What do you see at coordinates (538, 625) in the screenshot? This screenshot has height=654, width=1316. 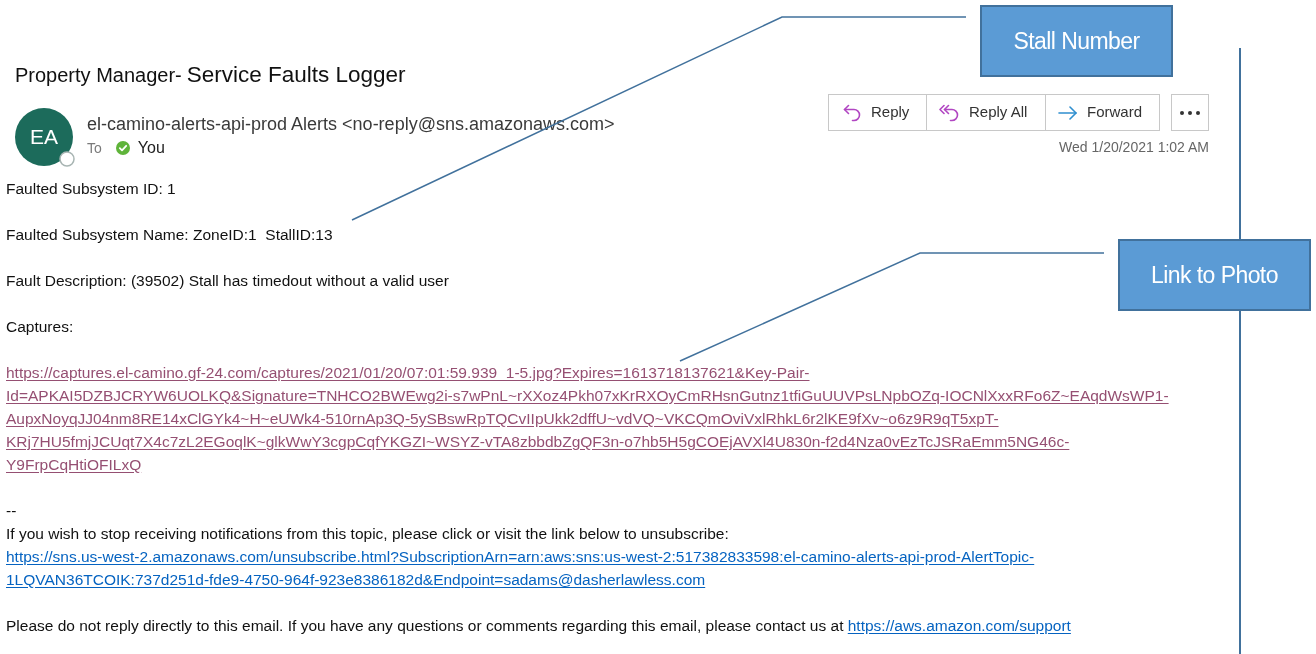 I see `body-text: Please do not reply directly to this email. If you have any questions or comments regarding this email, please contact us at https://aws.amazon.com/support` at bounding box center [538, 625].